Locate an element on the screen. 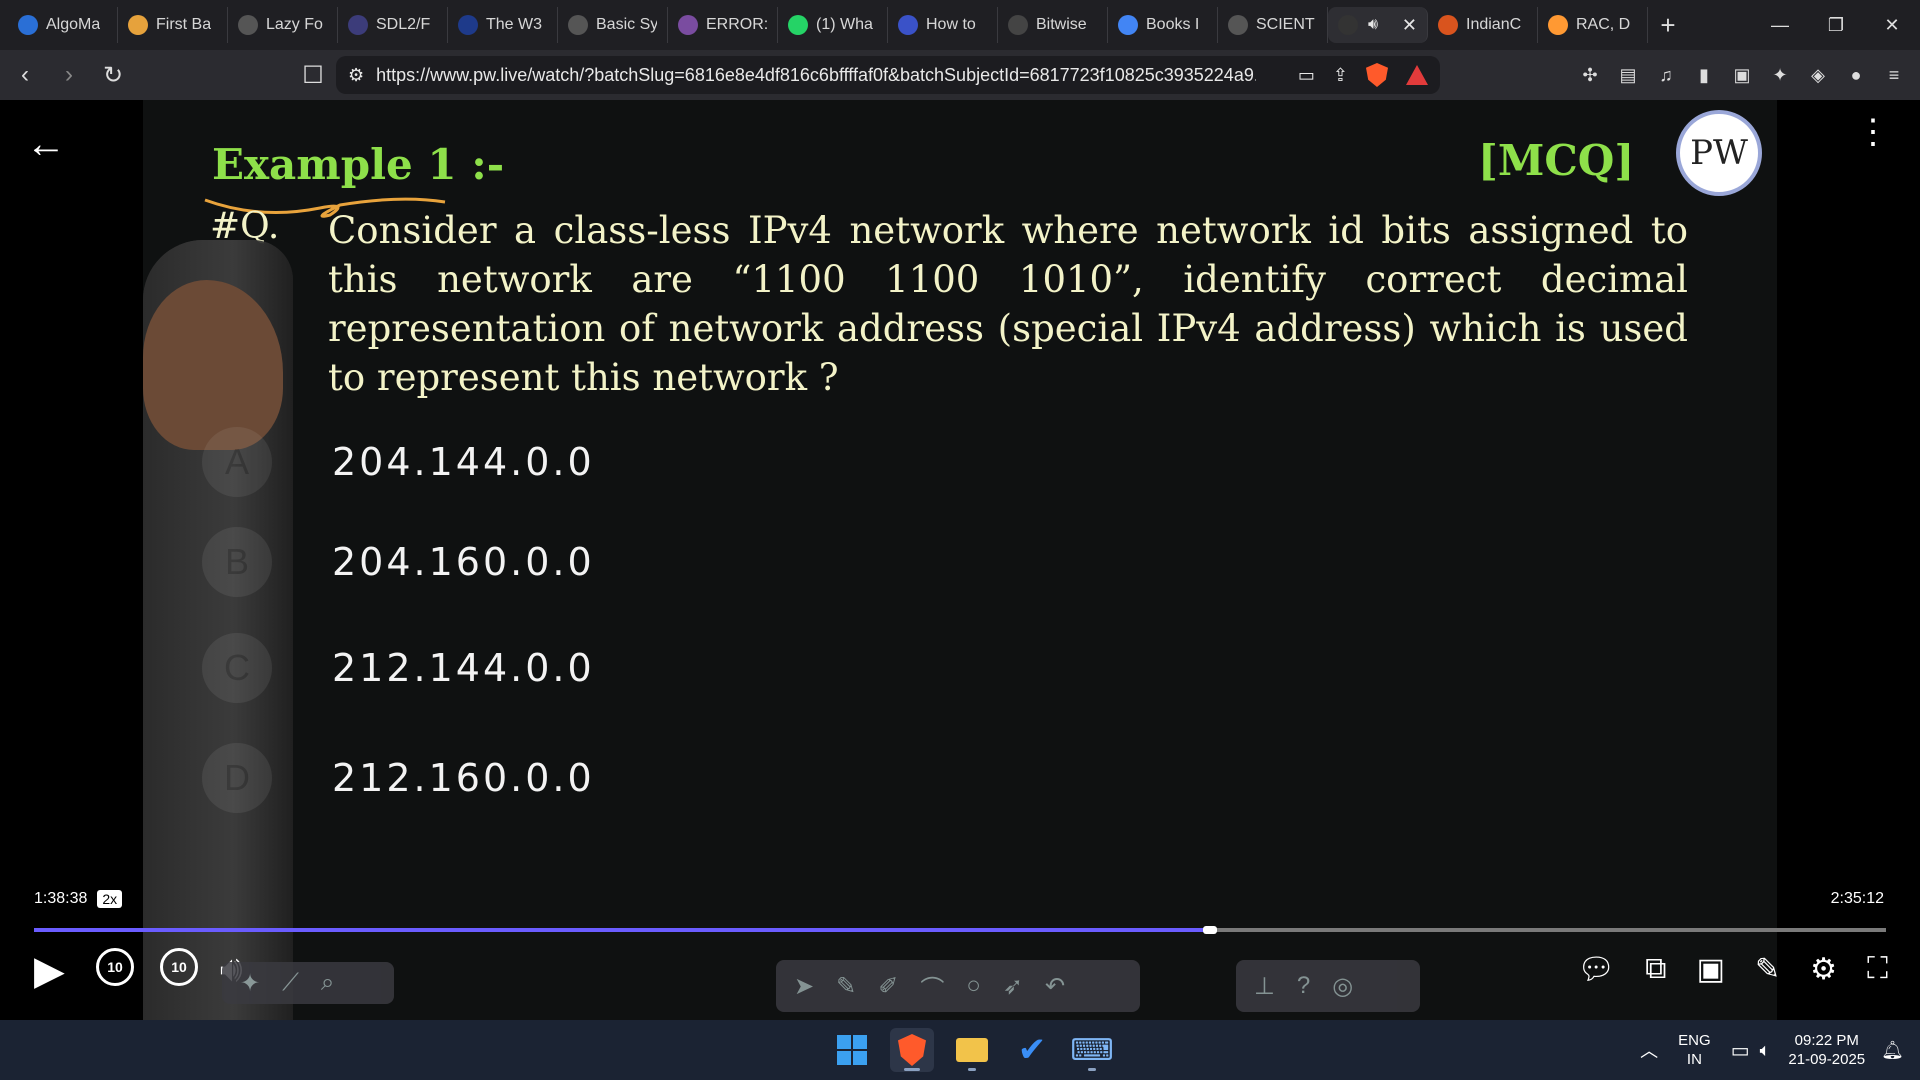  browser-tab: RAC, D is located at coordinates (1593, 25).